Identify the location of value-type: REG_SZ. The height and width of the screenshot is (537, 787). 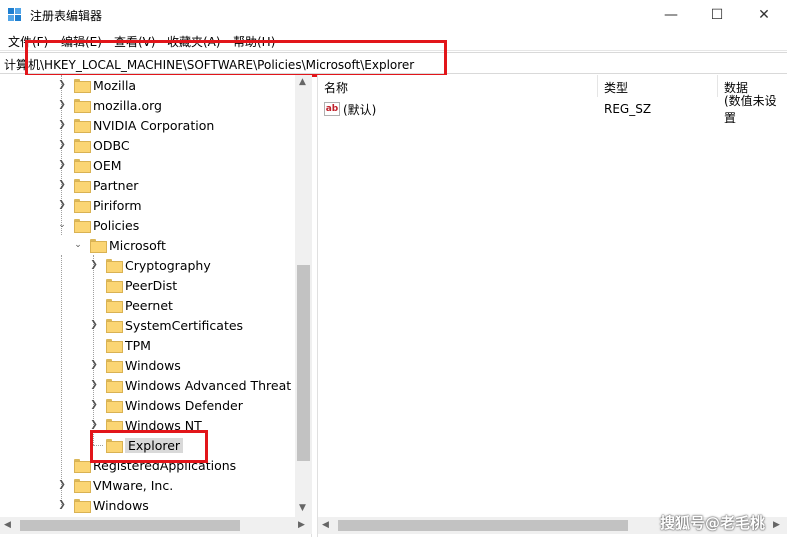
(628, 109).